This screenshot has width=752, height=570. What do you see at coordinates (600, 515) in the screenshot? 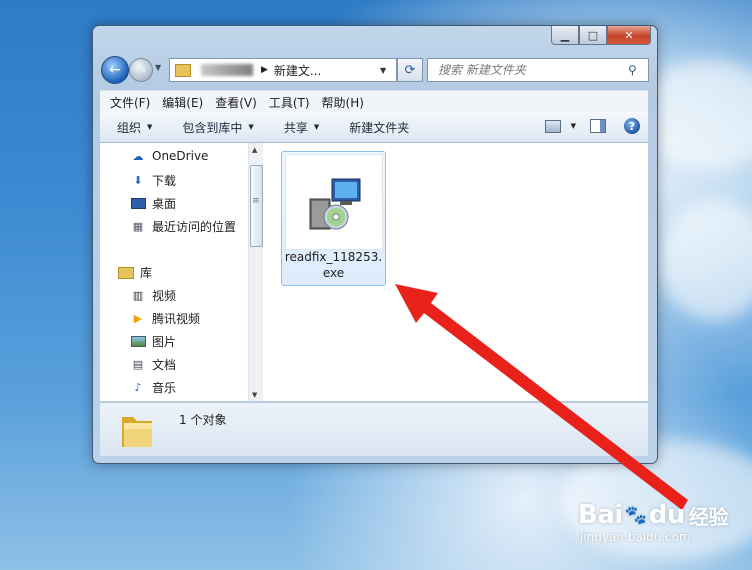
I see `watermark-brand-bai: Bai` at bounding box center [600, 515].